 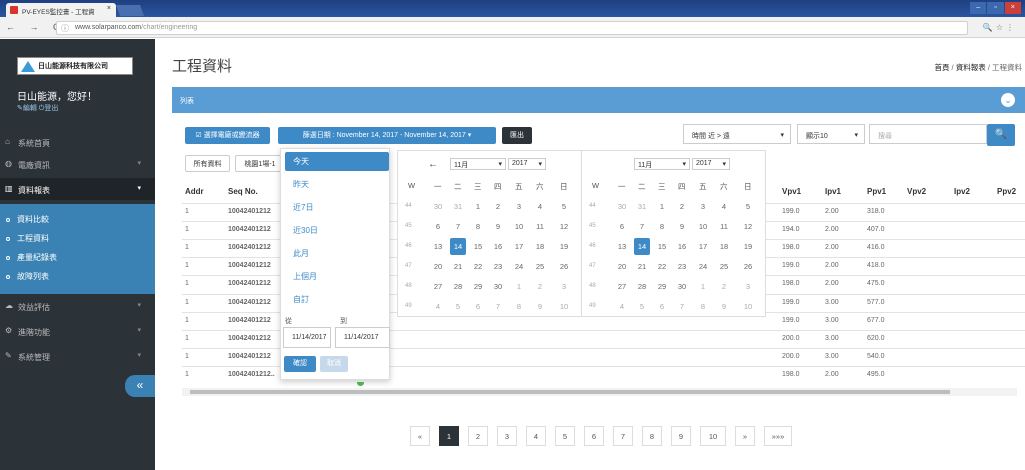 I want to click on pagination-page: 10, so click(x=713, y=436).